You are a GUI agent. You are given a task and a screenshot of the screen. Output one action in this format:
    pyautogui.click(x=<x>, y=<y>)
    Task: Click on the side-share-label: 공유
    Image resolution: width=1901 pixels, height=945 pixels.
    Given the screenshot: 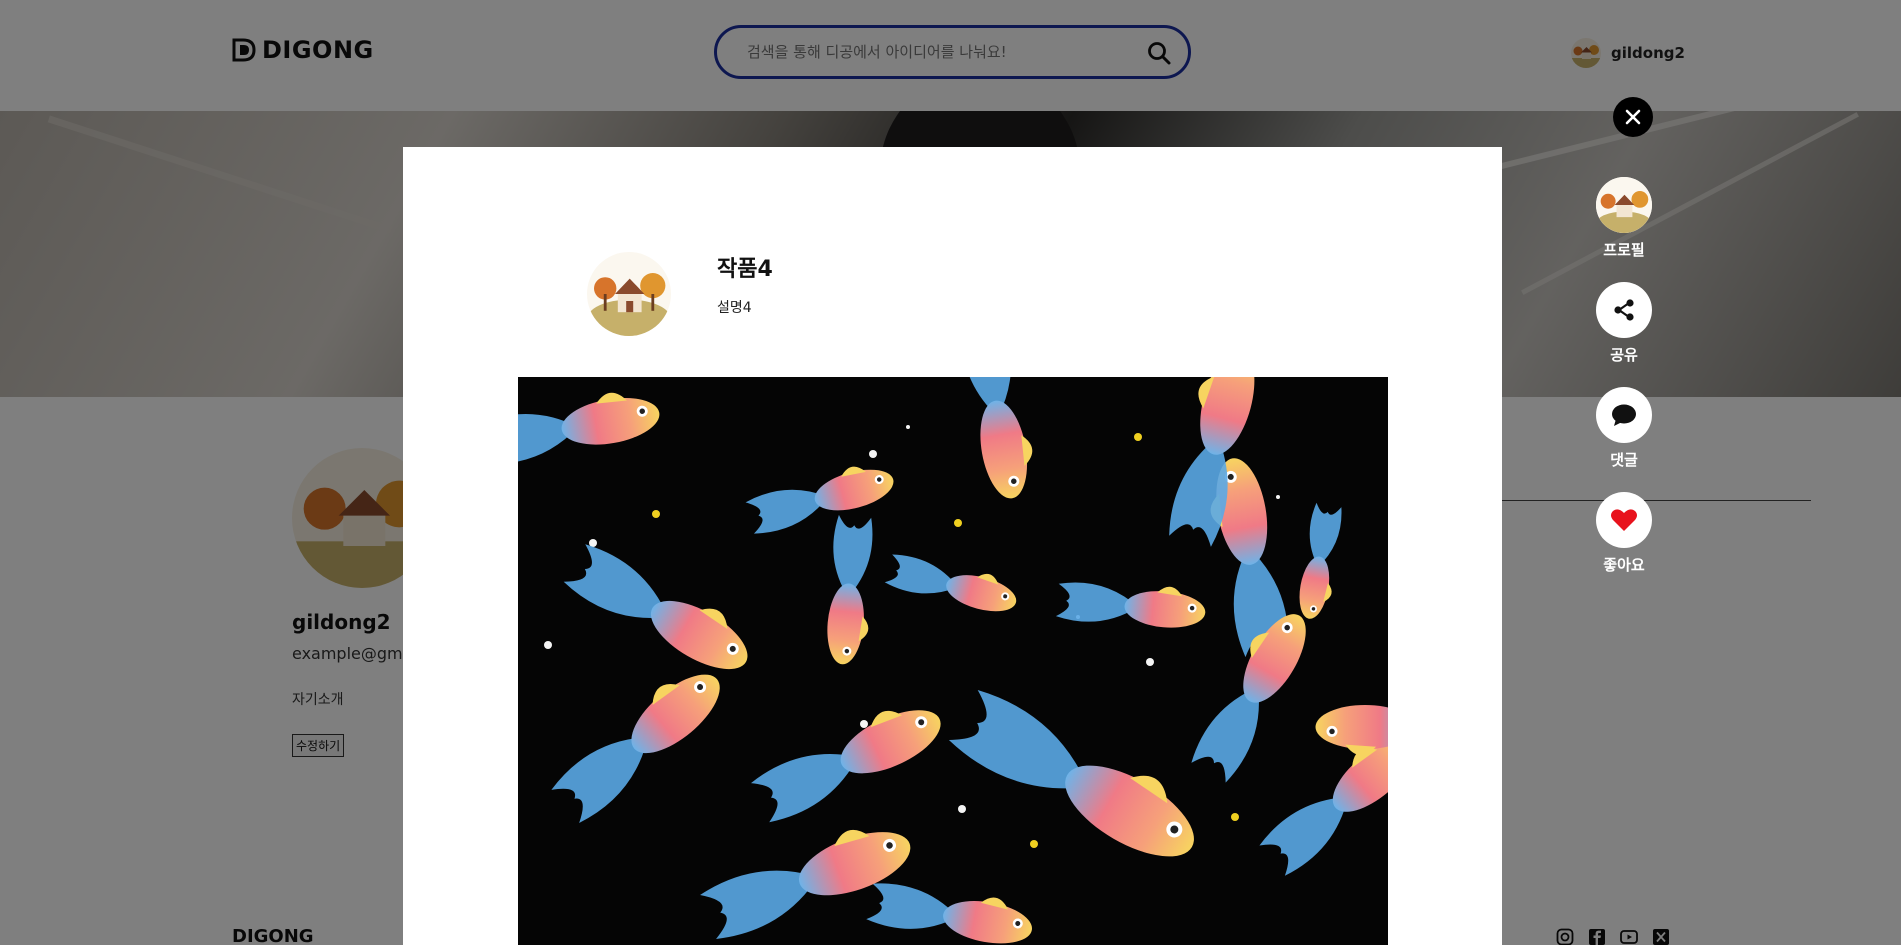 What is the action you would take?
    pyautogui.click(x=1624, y=355)
    